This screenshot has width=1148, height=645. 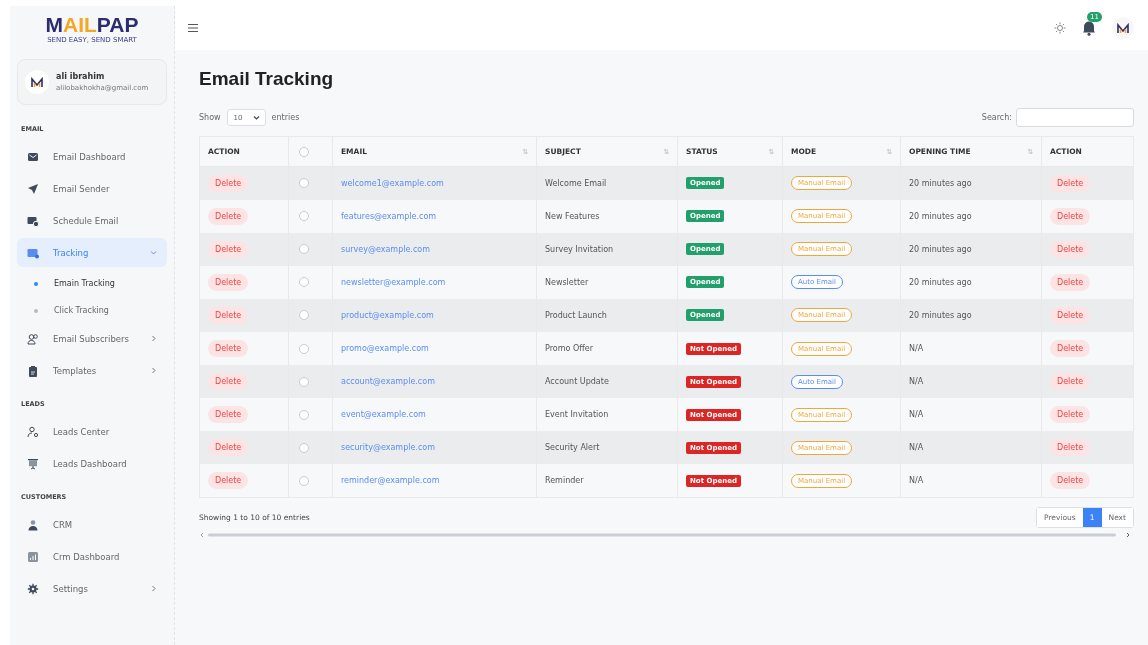 I want to click on sidebar-item: Email Subscribers, so click(x=92, y=338).